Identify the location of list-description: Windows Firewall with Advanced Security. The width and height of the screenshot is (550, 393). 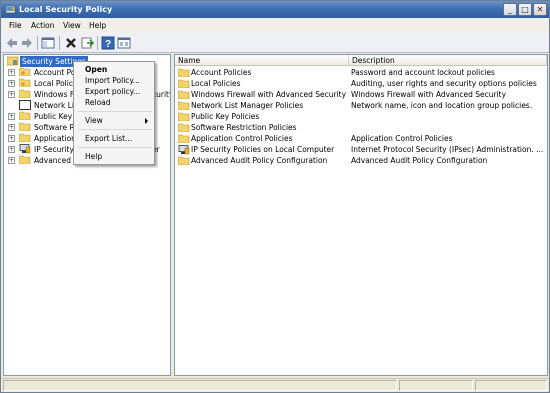
(429, 94).